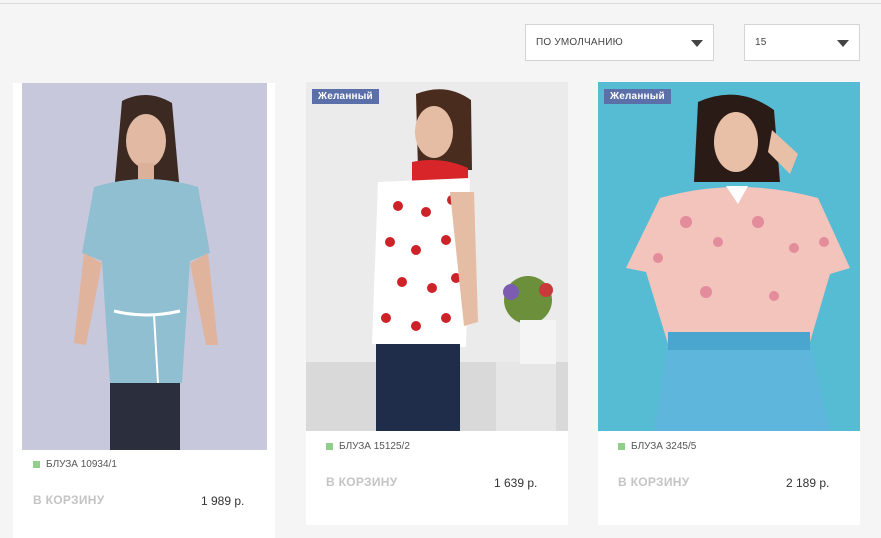 Image resolution: width=881 pixels, height=538 pixels. Describe the element at coordinates (223, 501) in the screenshot. I see `product-price: 1 989 р.` at that location.